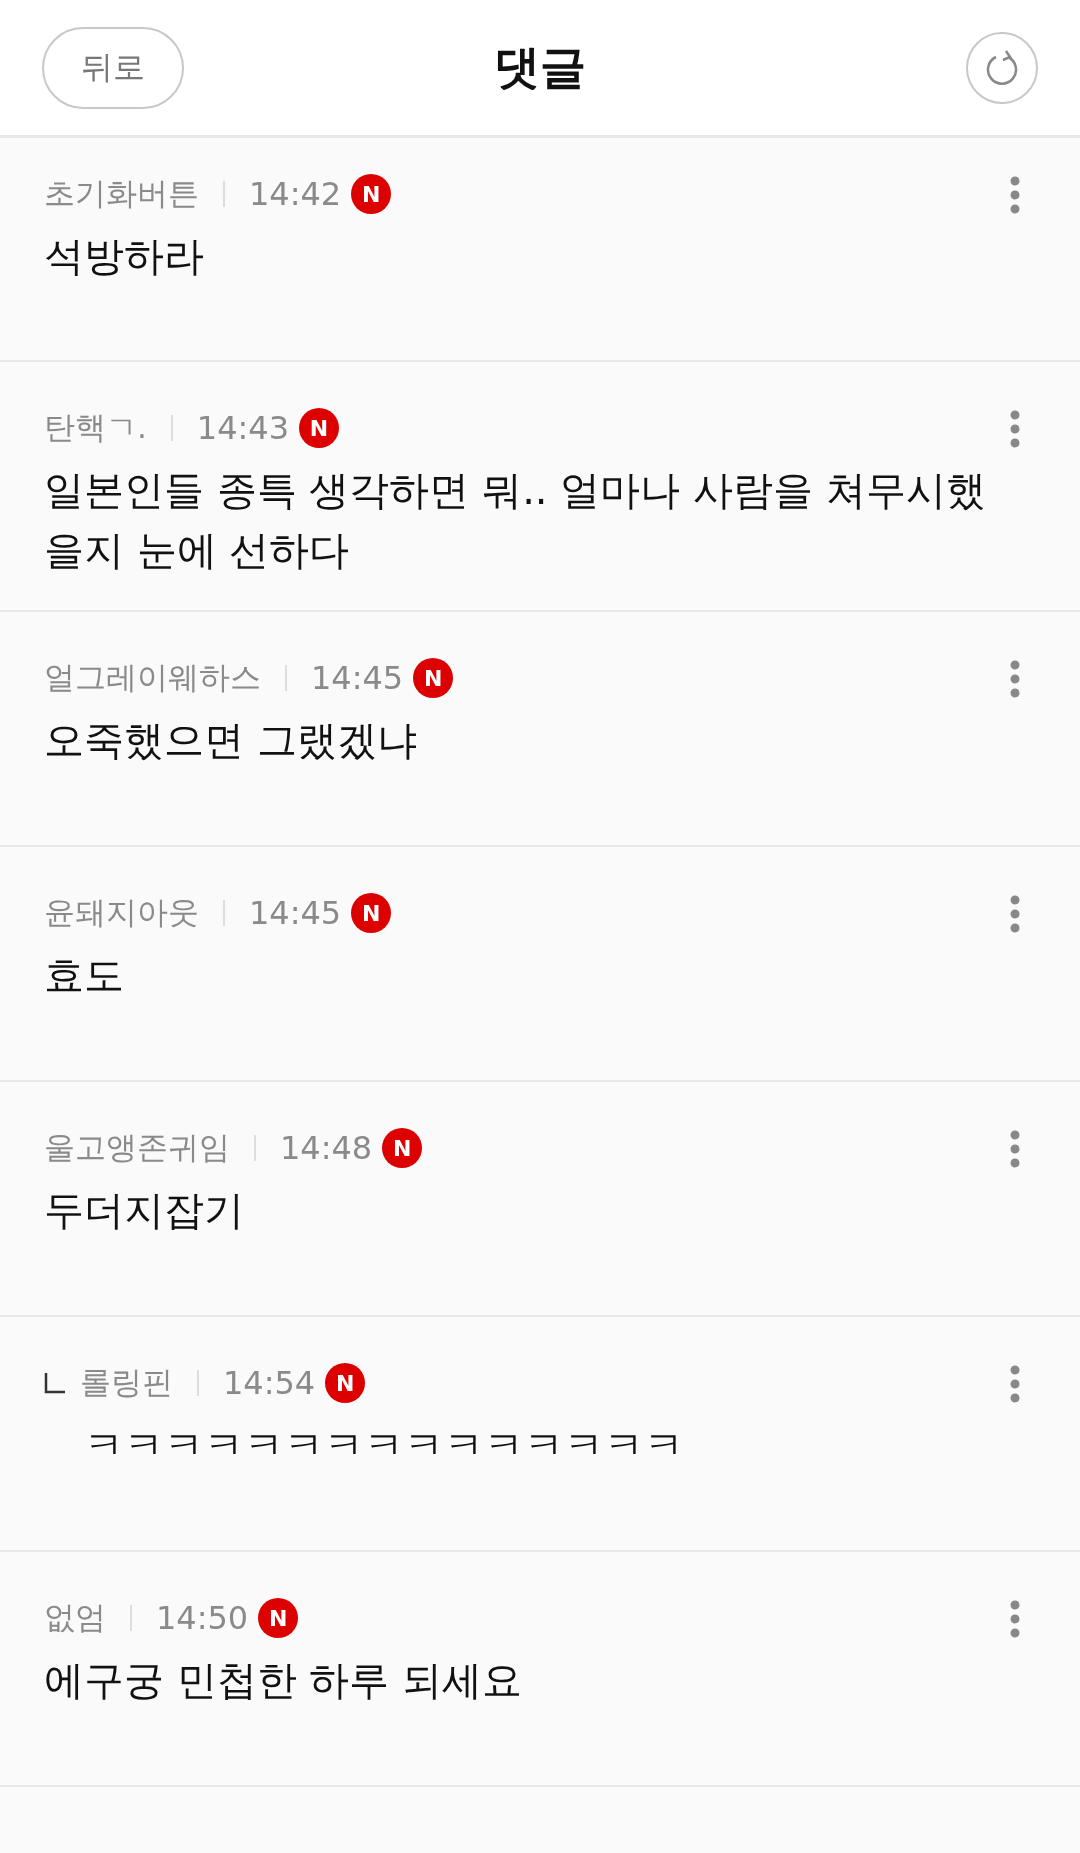 Image resolution: width=1080 pixels, height=1853 pixels. What do you see at coordinates (284, 1680) in the screenshot?
I see `comment-text: 에구궁 민첩한 하루 되세요` at bounding box center [284, 1680].